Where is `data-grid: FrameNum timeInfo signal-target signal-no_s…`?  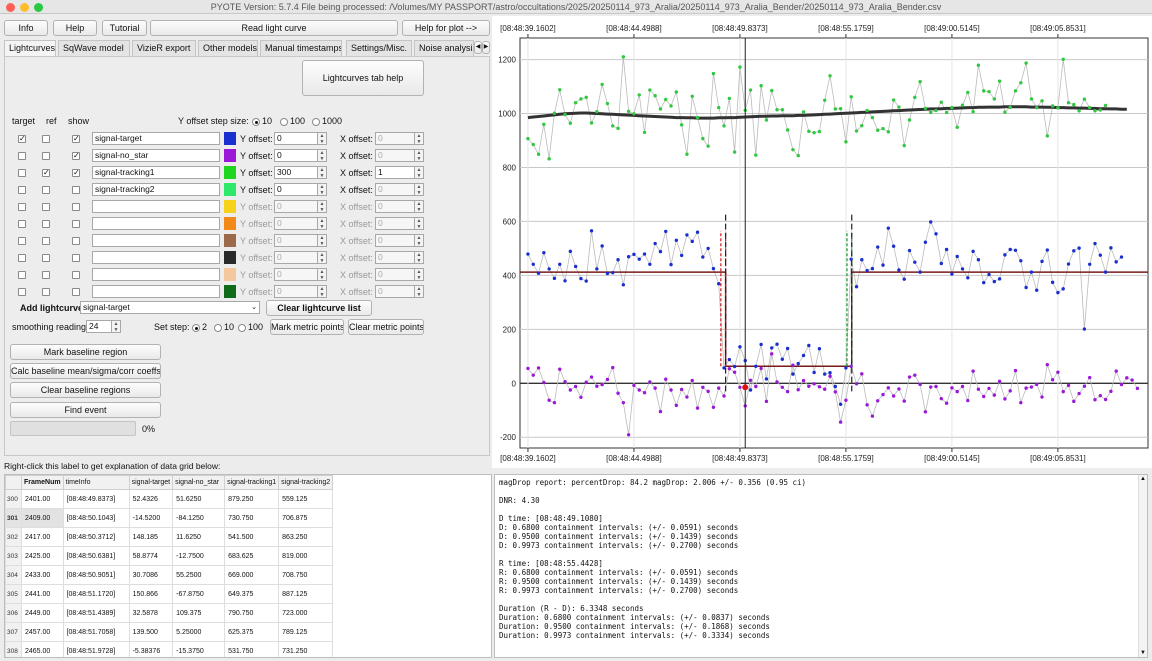 data-grid: FrameNum timeInfo signal-target signal-no_s… is located at coordinates (248, 566).